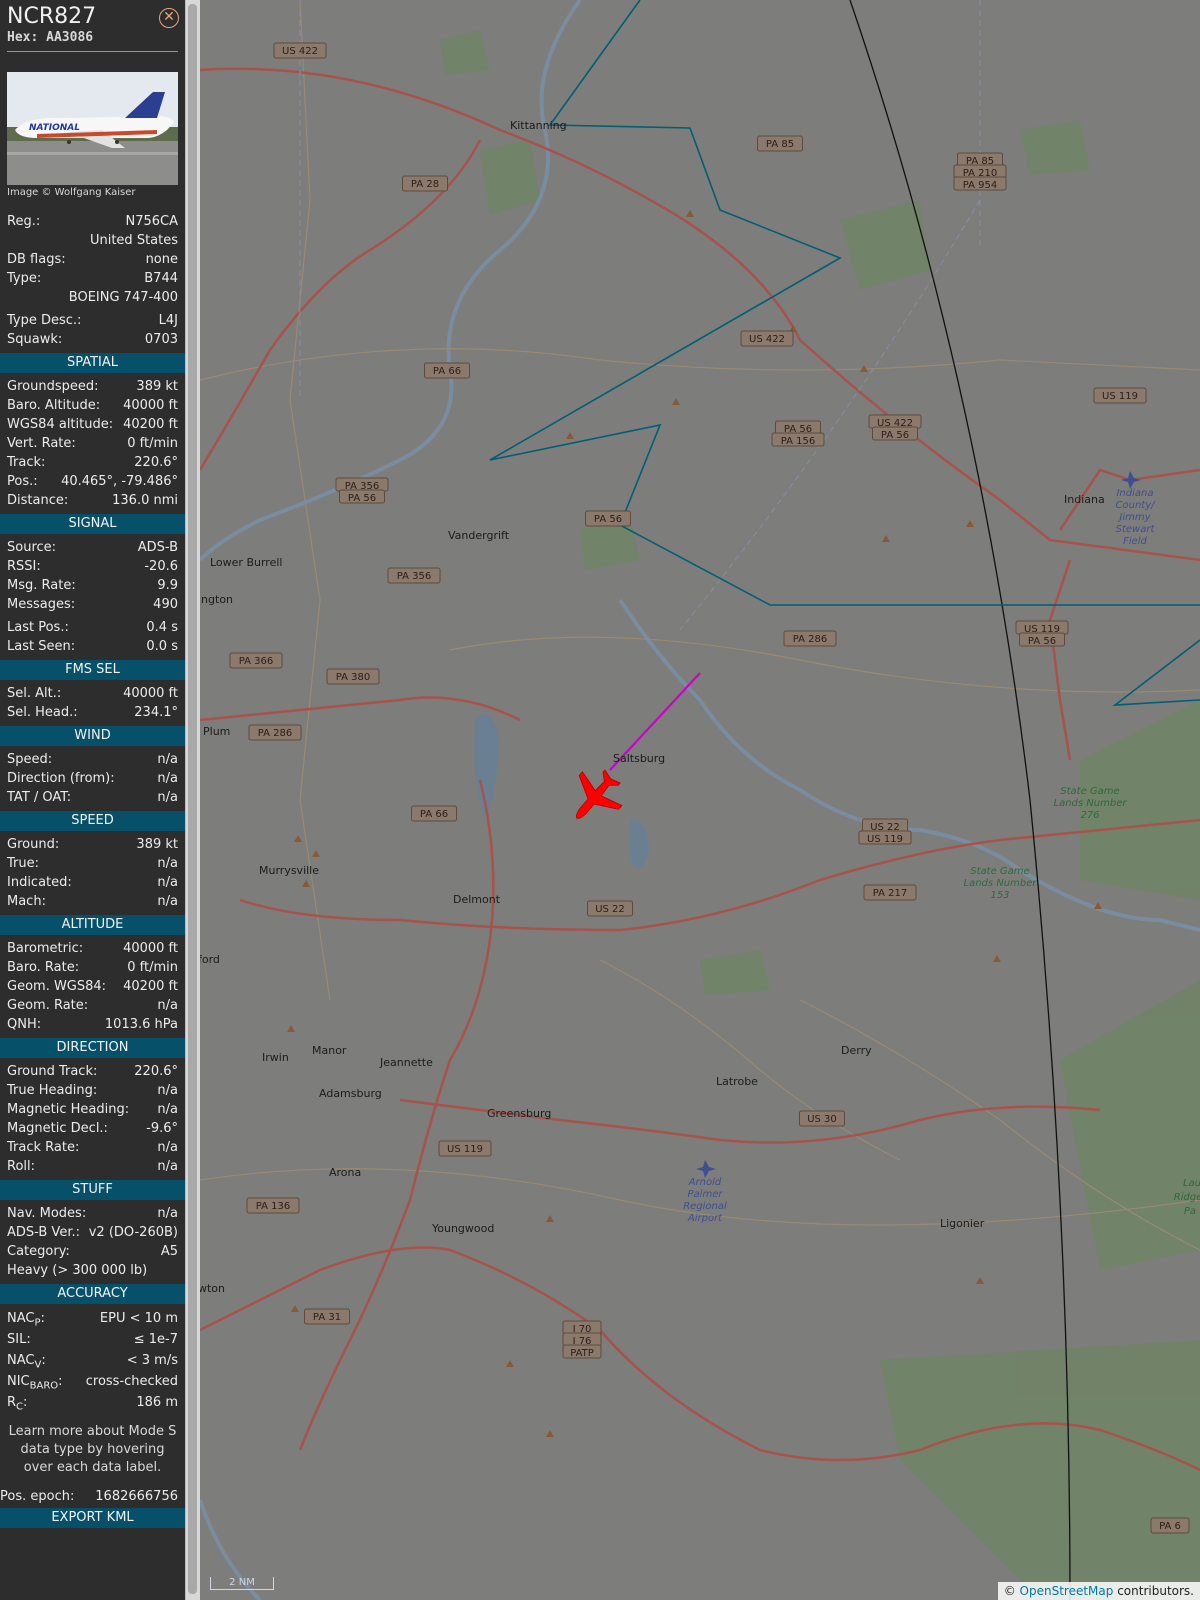 The height and width of the screenshot is (1600, 1200). Describe the element at coordinates (152, 967) in the screenshot. I see `altitude-value: 0 ft/min` at that location.